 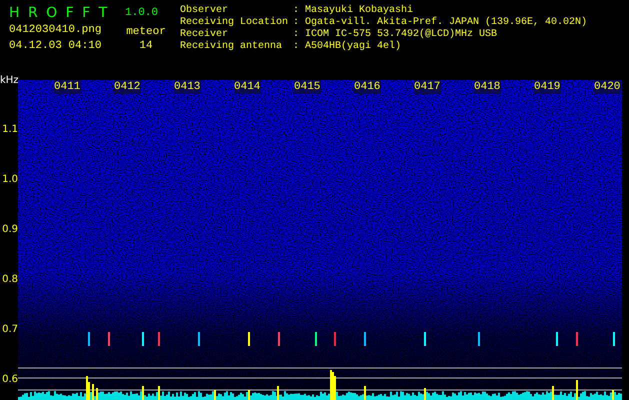 I want to click on time-label: 0413, so click(x=187, y=87).